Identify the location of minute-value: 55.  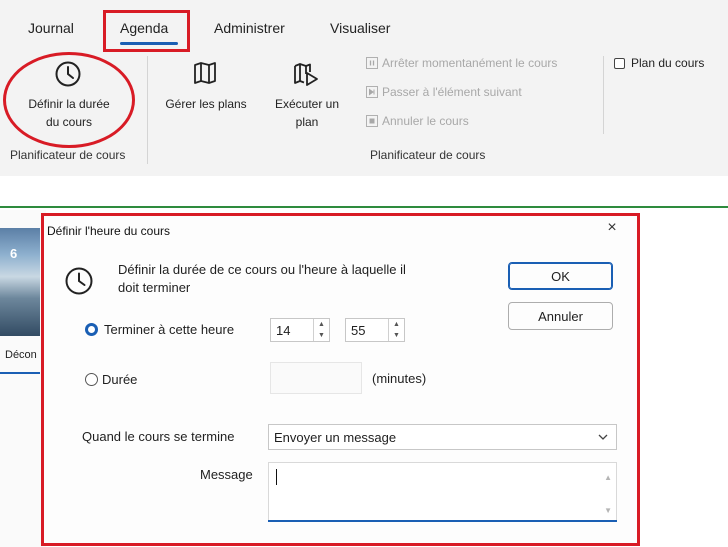
(358, 330).